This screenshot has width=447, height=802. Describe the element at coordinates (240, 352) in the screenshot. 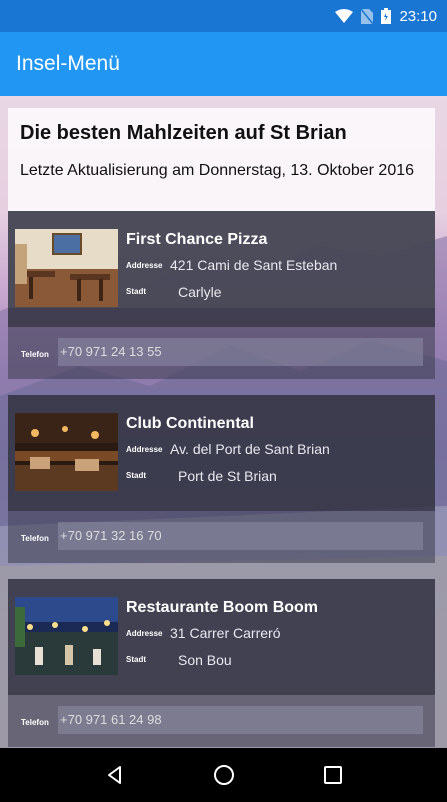

I see `phone-value: +70 971 24 13 55` at that location.